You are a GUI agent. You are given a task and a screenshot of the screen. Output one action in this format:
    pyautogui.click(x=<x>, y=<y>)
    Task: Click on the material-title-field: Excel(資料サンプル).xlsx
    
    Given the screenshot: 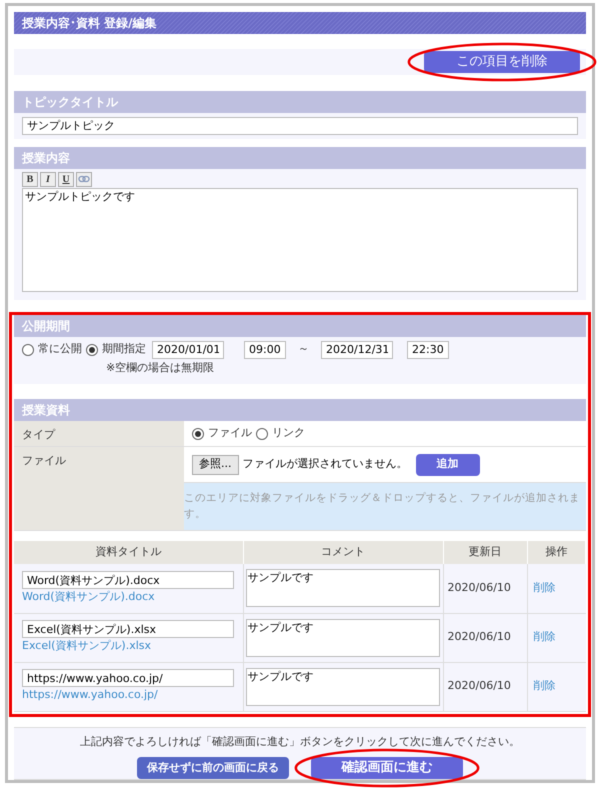 What is the action you would take?
    pyautogui.click(x=128, y=629)
    